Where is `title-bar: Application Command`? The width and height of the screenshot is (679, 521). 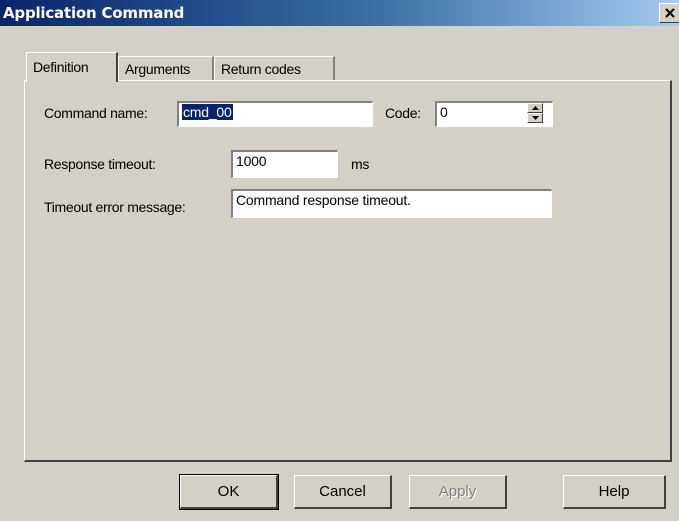 title-bar: Application Command is located at coordinates (339, 13).